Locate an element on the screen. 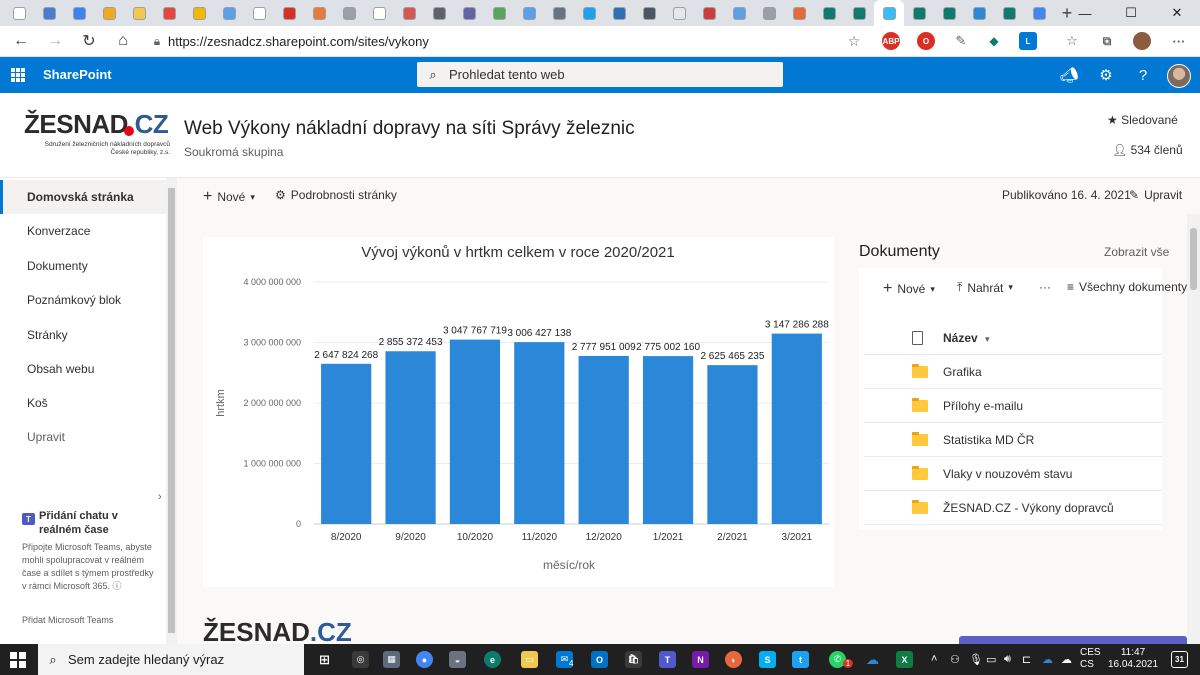 The width and height of the screenshot is (1200, 675). system-clock: 11:47 16.04.2021 is located at coordinates (1133, 659).